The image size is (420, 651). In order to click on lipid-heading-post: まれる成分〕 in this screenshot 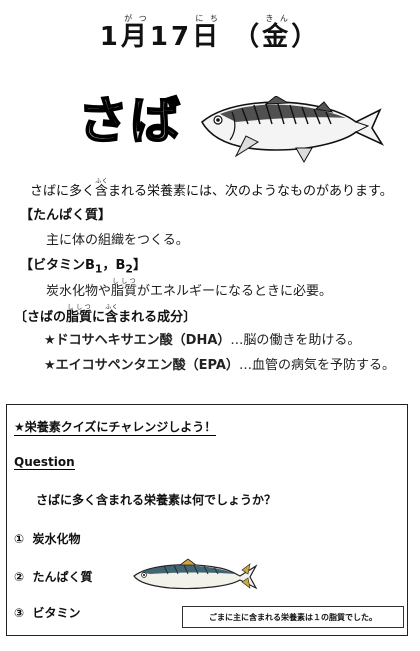, I will do `click(157, 317)`.